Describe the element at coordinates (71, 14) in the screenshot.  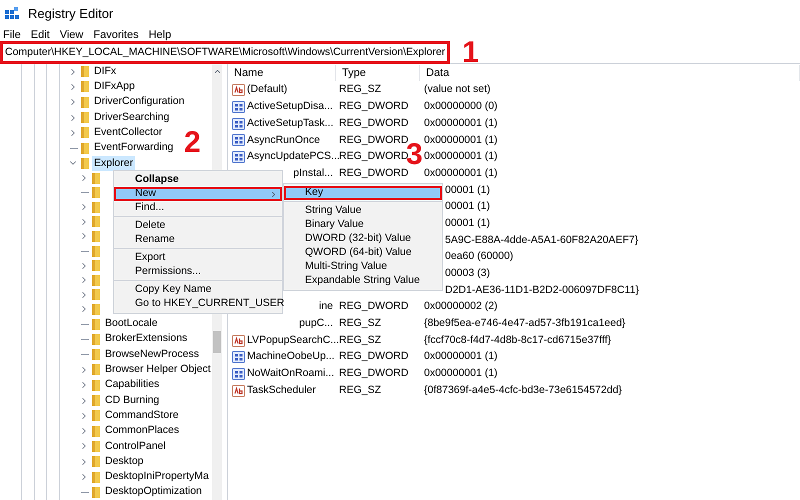
I see `window-title: Registry Editor` at that location.